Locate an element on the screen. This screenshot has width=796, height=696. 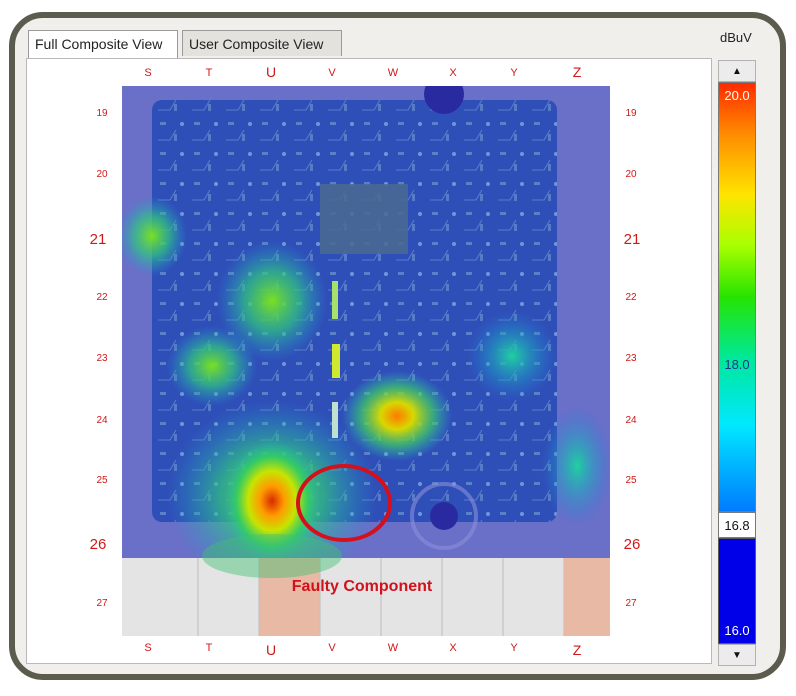
mounting-hole-bottom is located at coordinates (444, 516).